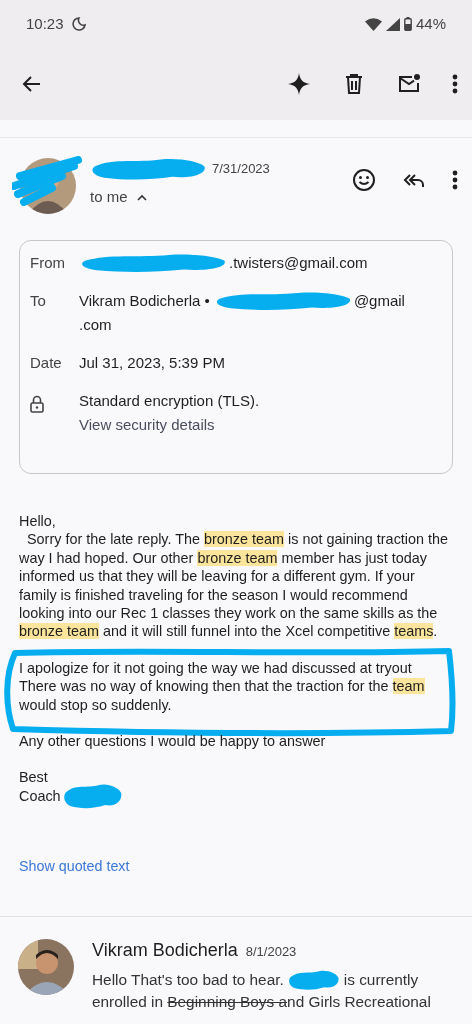 This screenshot has height=1024, width=472. What do you see at coordinates (141, 197) in the screenshot?
I see `caret-icon` at bounding box center [141, 197].